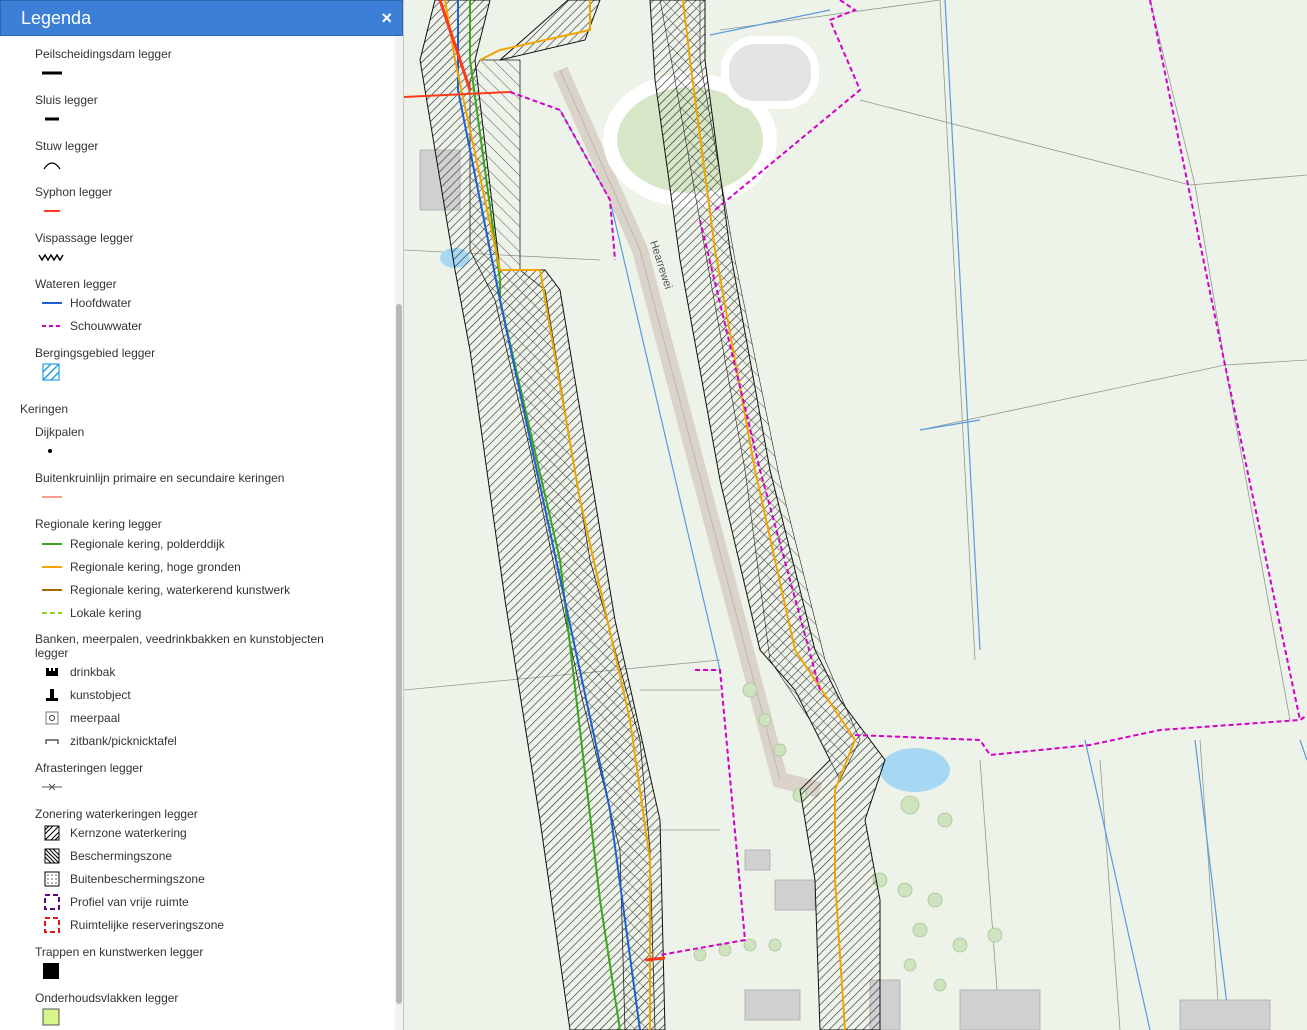 The width and height of the screenshot is (1307, 1030). Describe the element at coordinates (100, 695) in the screenshot. I see `legend-item-label: kunstobject` at that location.